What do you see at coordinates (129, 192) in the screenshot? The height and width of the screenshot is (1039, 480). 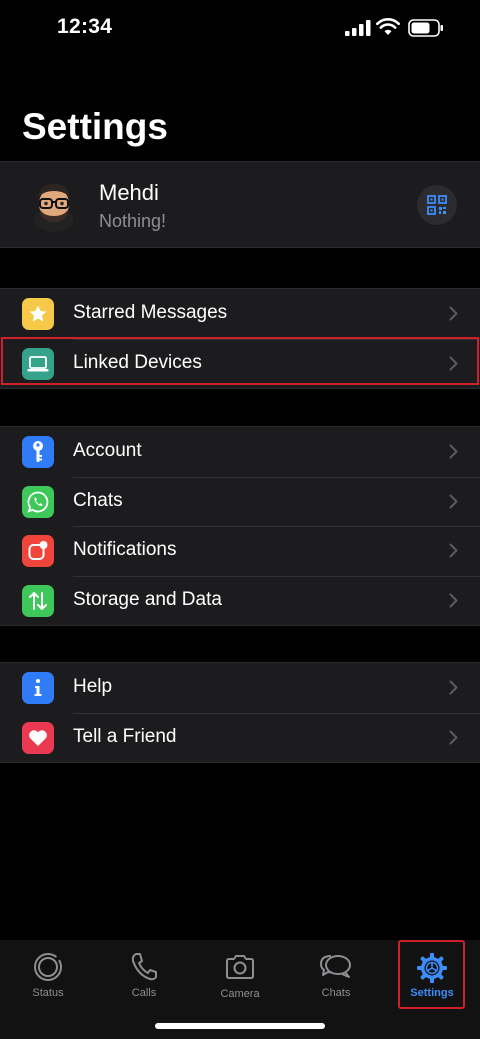 I see `profile-name: Mehdi` at bounding box center [129, 192].